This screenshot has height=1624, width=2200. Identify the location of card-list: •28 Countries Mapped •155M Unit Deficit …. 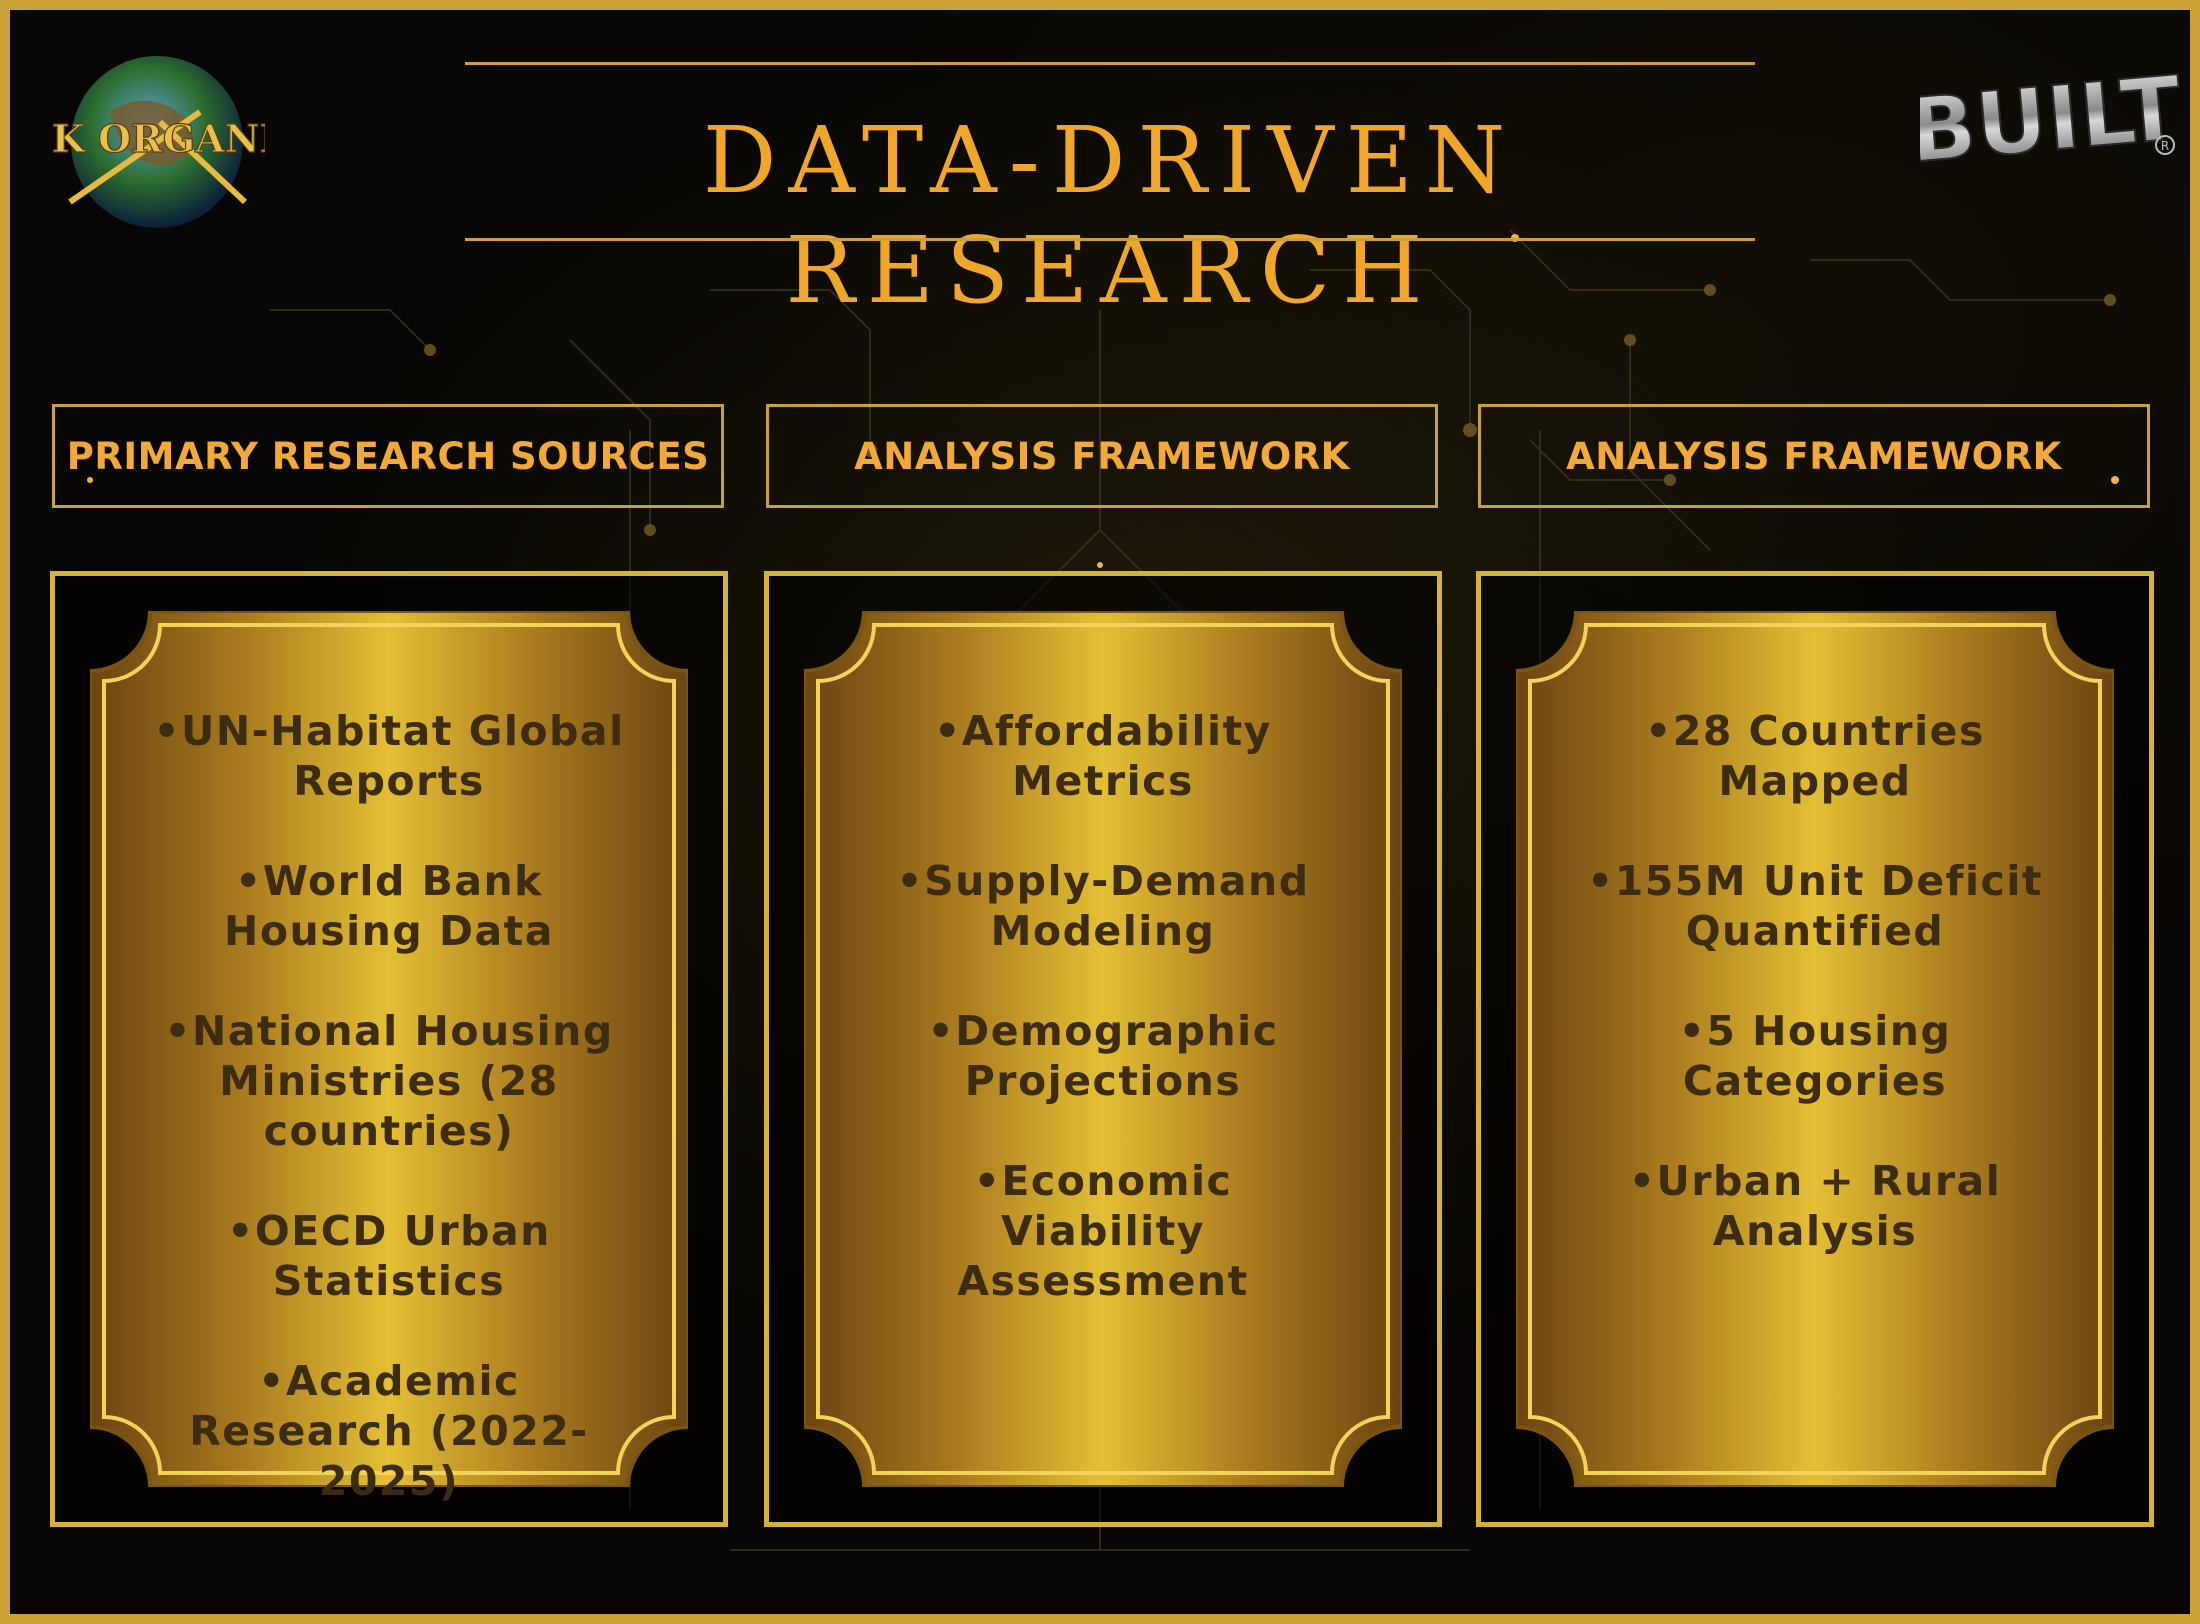
(1815, 1006).